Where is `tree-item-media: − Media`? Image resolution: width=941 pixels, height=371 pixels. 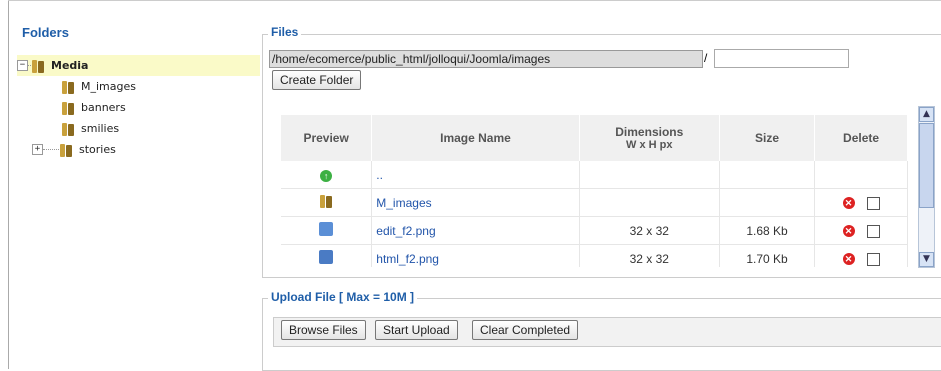
tree-item-media: − Media is located at coordinates (138, 65).